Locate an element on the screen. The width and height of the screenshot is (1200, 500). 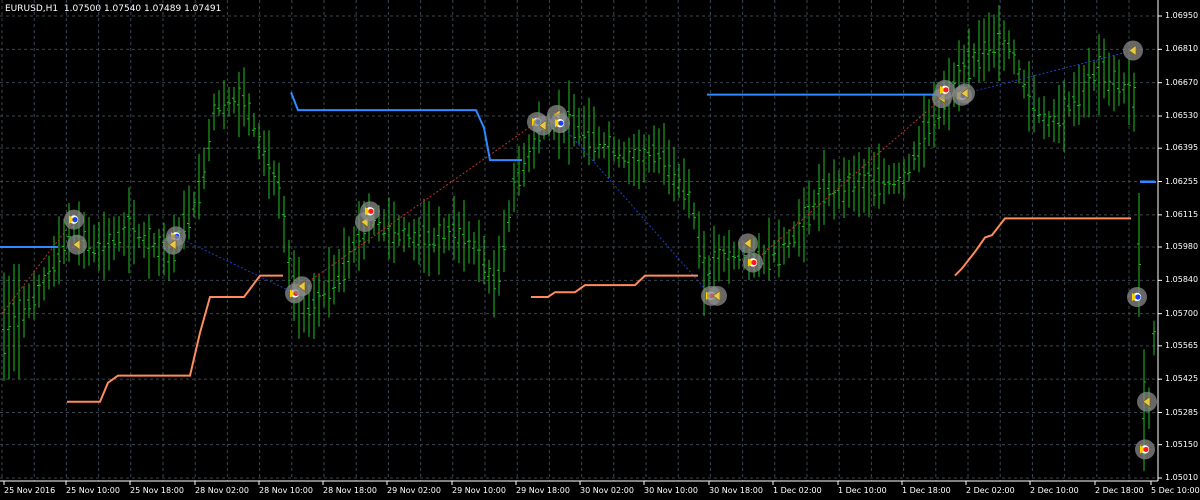
trend-connector is located at coordinates (1049, 72).